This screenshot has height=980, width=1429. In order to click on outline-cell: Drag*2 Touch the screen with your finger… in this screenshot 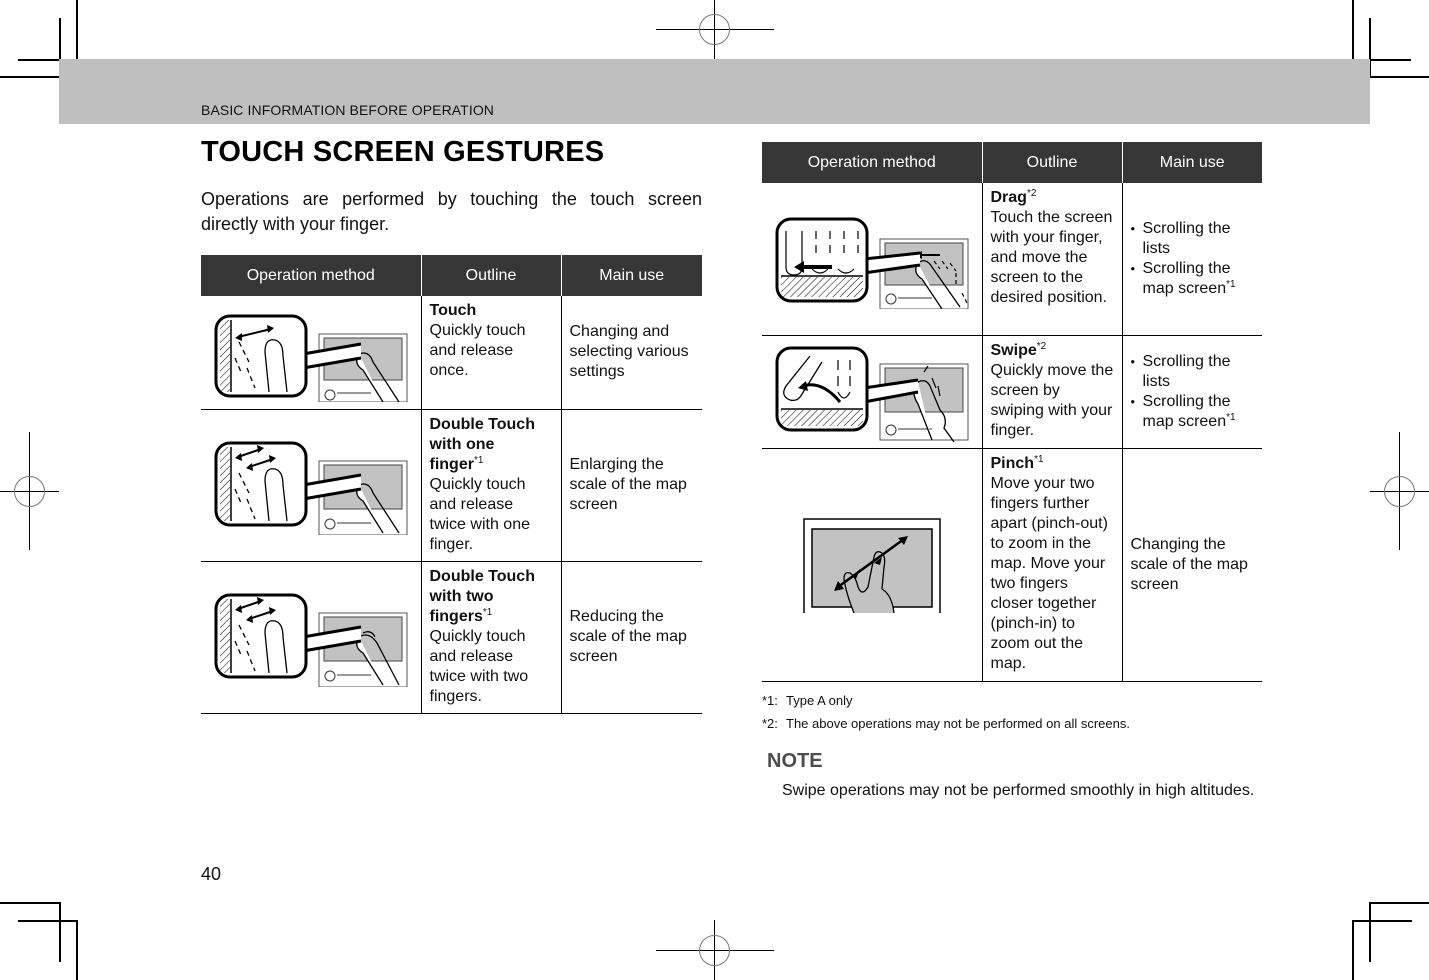, I will do `click(1051, 259)`.